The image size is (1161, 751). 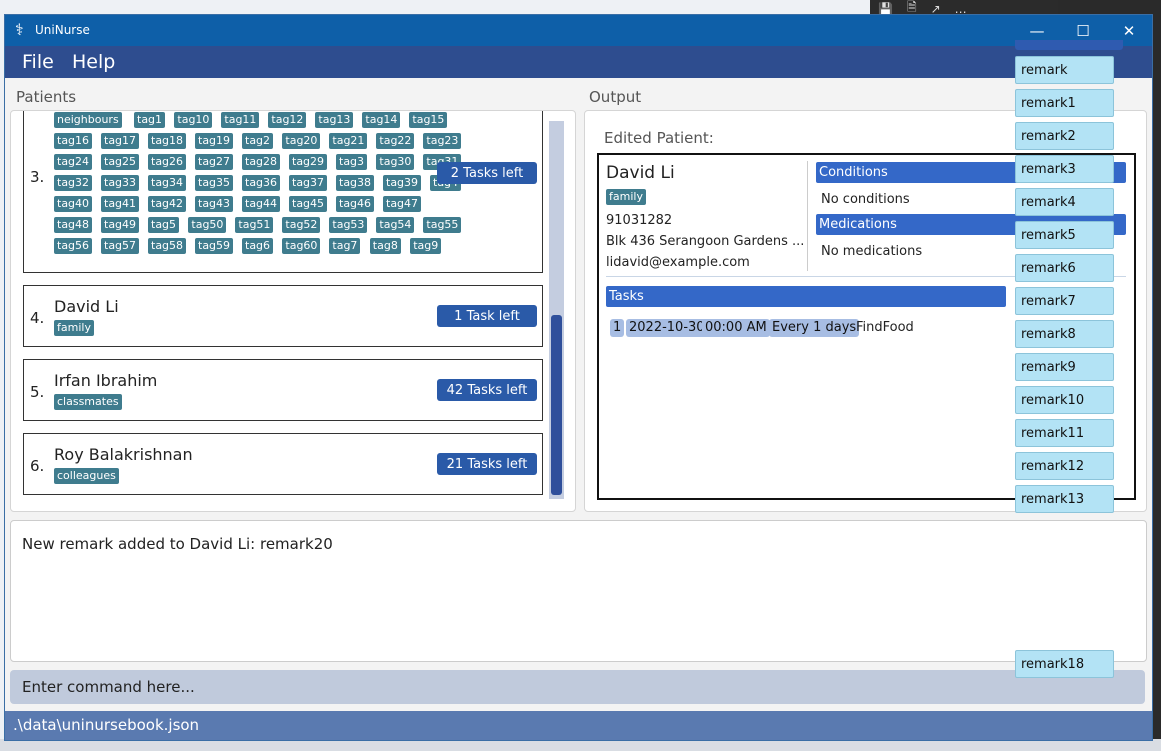 What do you see at coordinates (487, 390) in the screenshot?
I see `tasks-left-button: 42 Tasks left` at bounding box center [487, 390].